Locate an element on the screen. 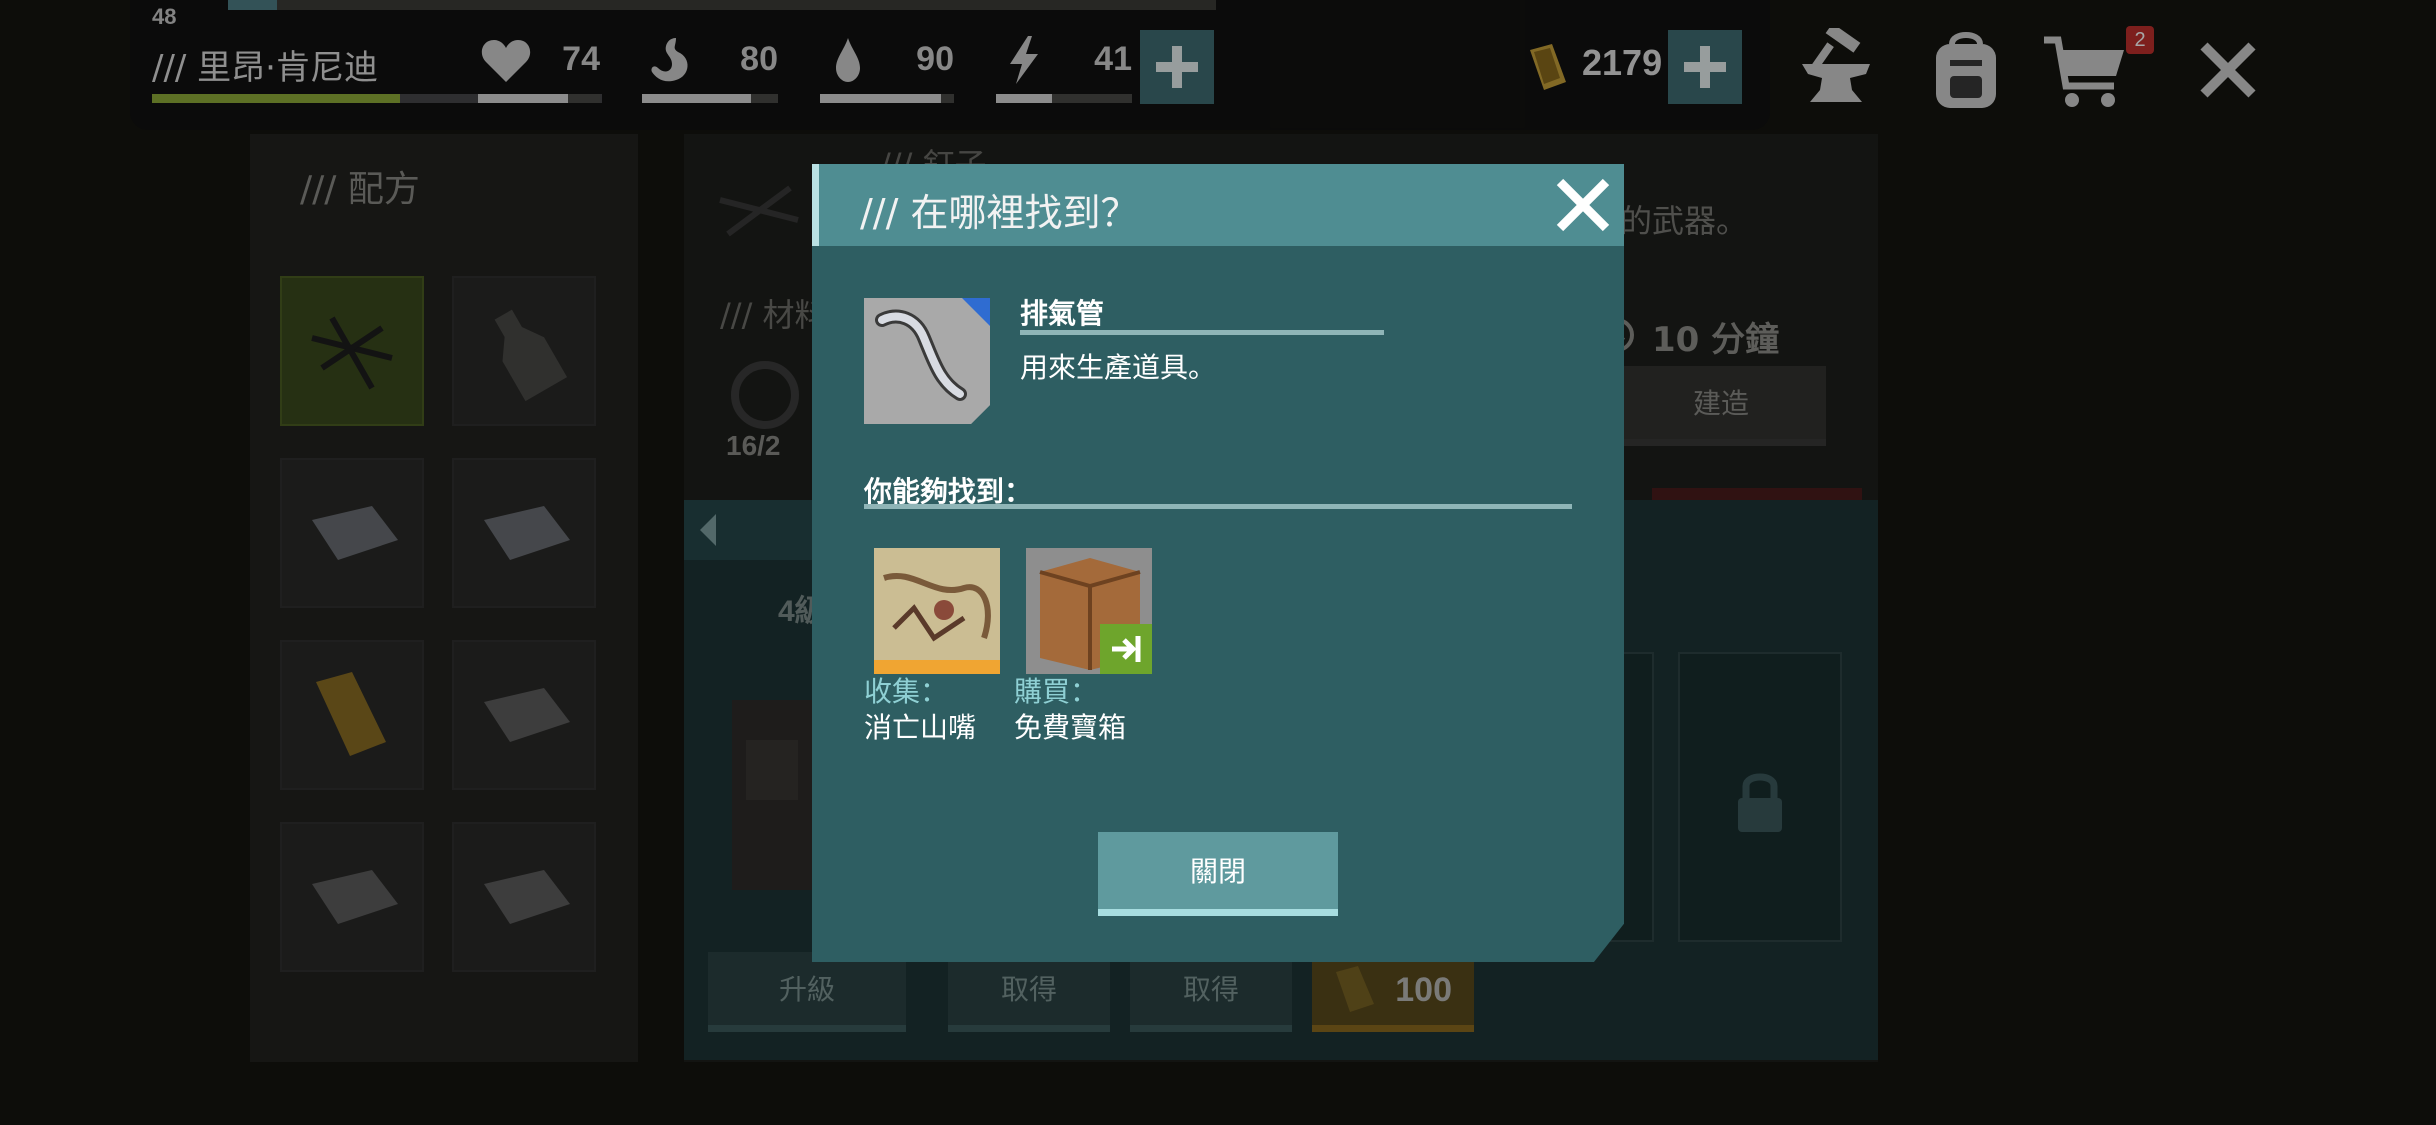 This screenshot has height=1125, width=2436. close-dialog-button: 關閉 is located at coordinates (1218, 874).